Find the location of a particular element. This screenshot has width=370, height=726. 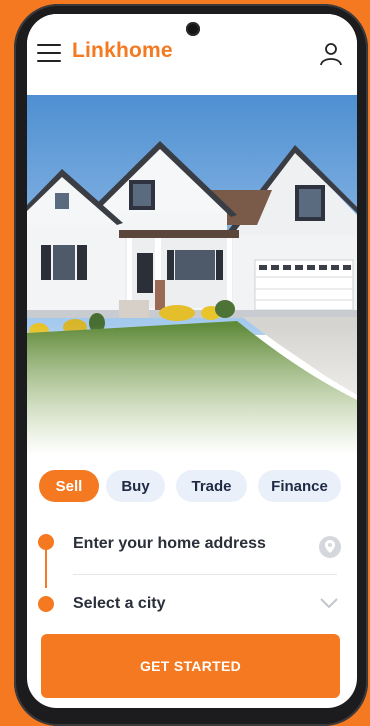

location-pin-icon is located at coordinates (330, 547).